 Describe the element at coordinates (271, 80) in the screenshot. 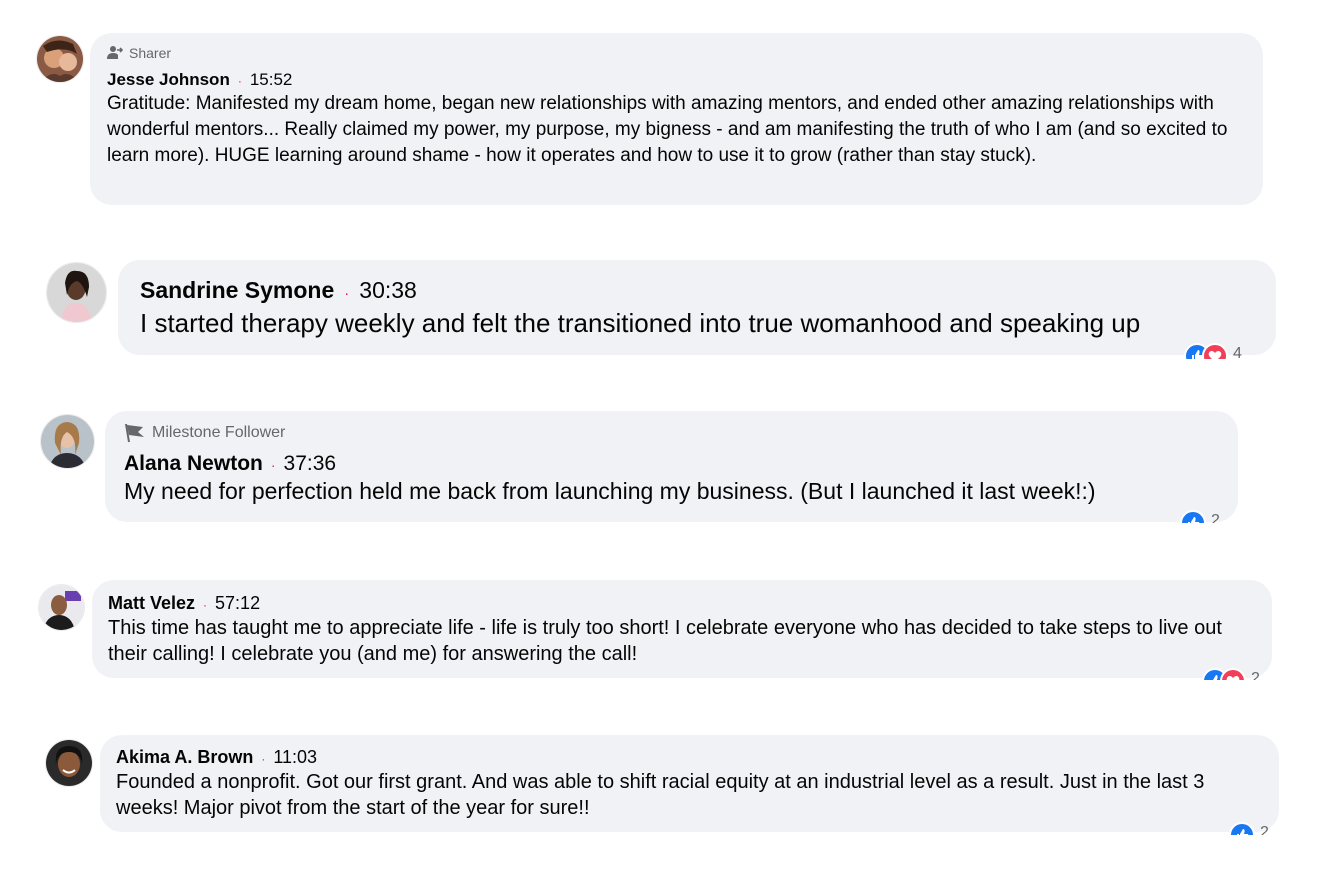

I see `timestamp: 15:52` at that location.